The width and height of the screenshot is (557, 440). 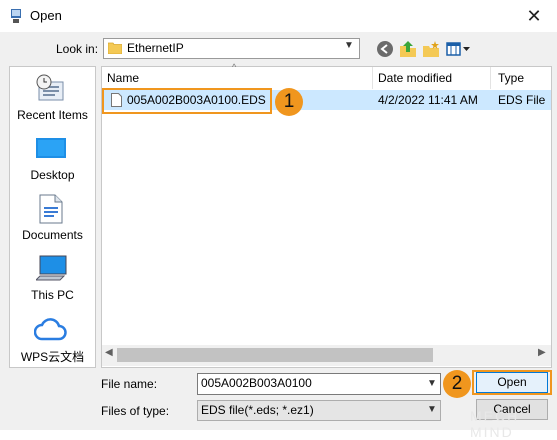 I want to click on close-icon: ✕, so click(x=534, y=16).